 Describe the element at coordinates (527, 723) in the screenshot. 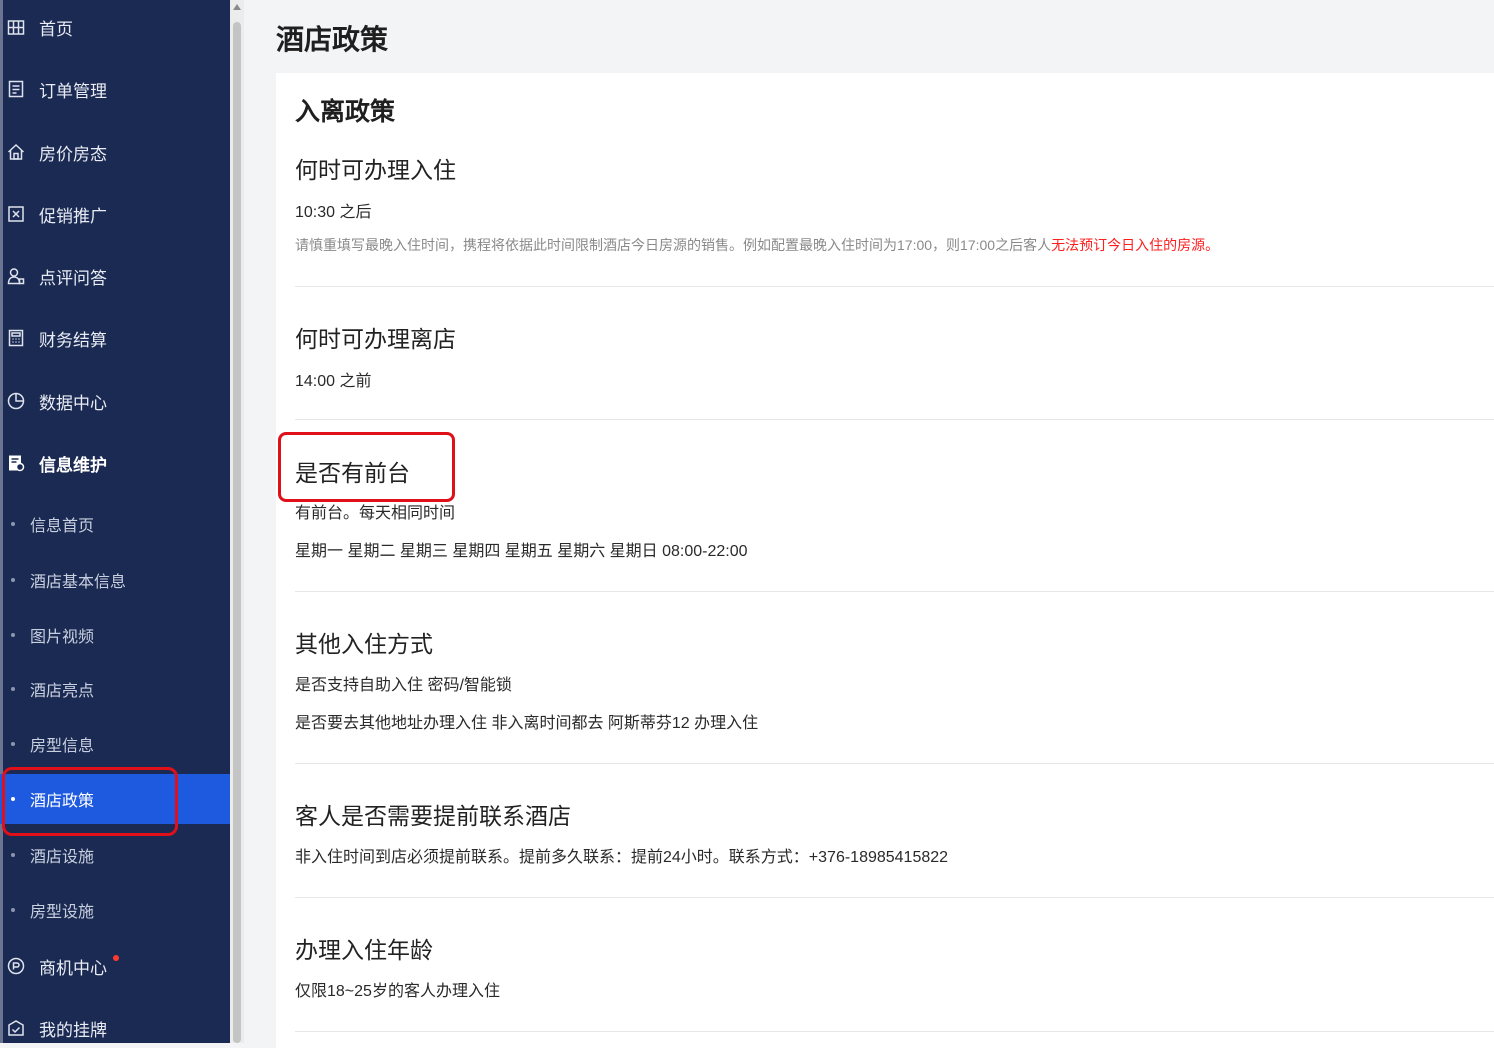

I see `other-checkin-line2: 是否要去其他地址办理入住 非入离时间都去 阿斯蒂芬12 办理入住` at that location.